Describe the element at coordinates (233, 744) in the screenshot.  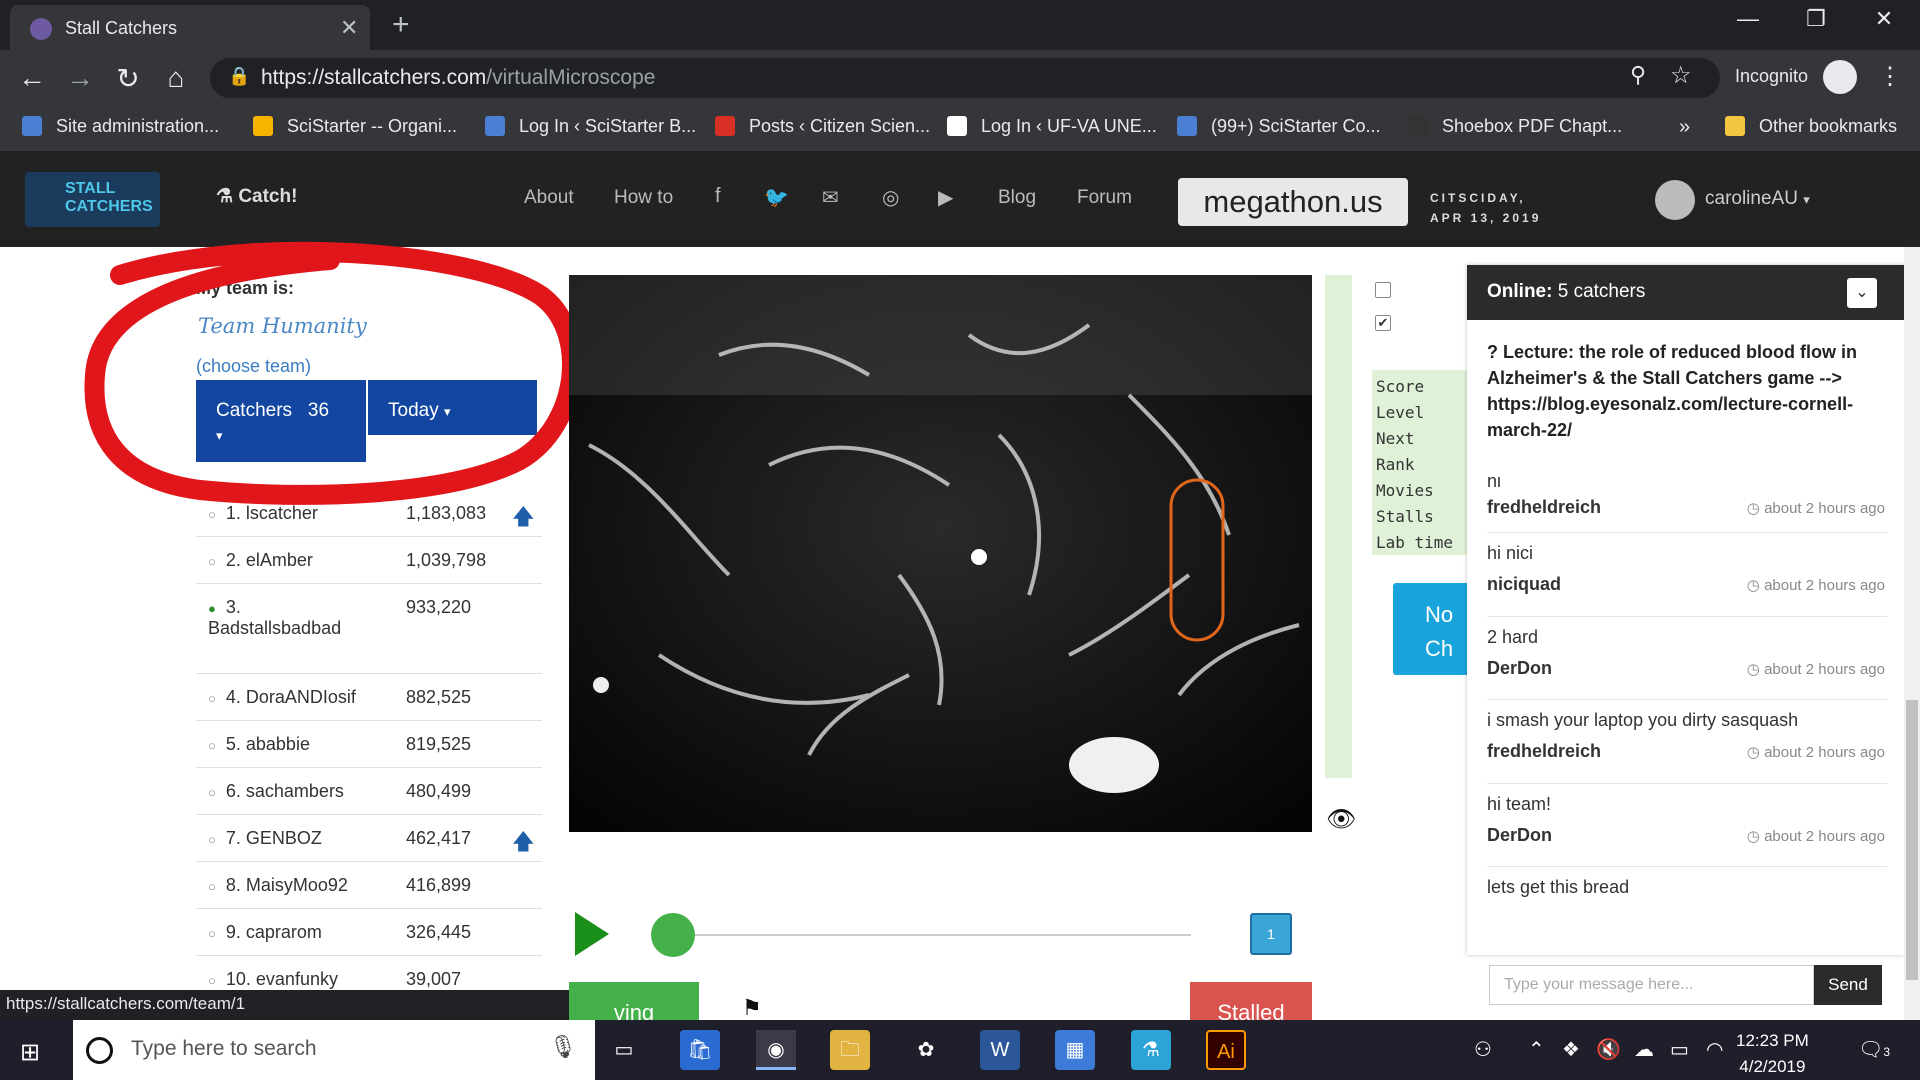
I see `leaderboard-rank: 5.` at that location.